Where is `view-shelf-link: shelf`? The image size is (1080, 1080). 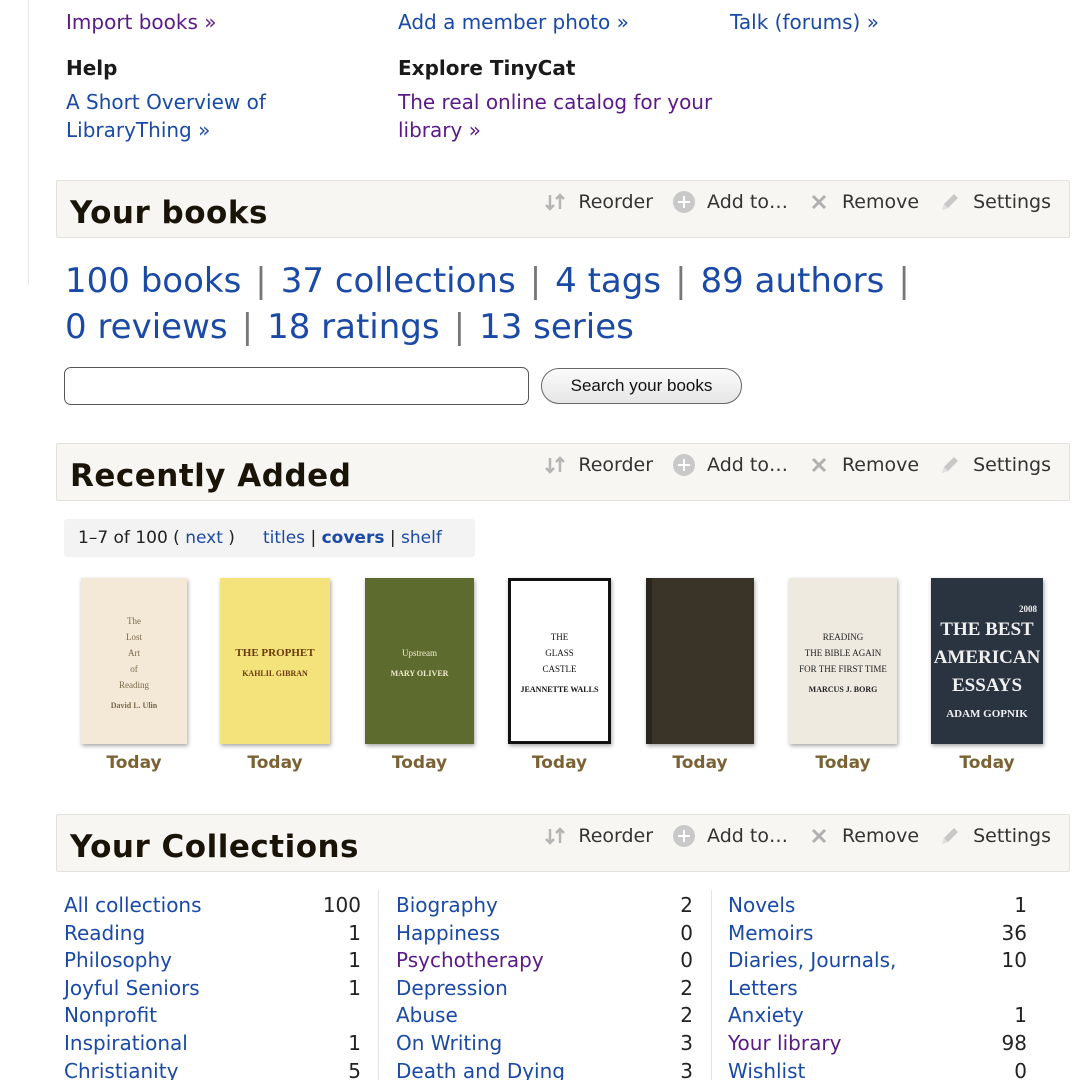
view-shelf-link: shelf is located at coordinates (421, 538).